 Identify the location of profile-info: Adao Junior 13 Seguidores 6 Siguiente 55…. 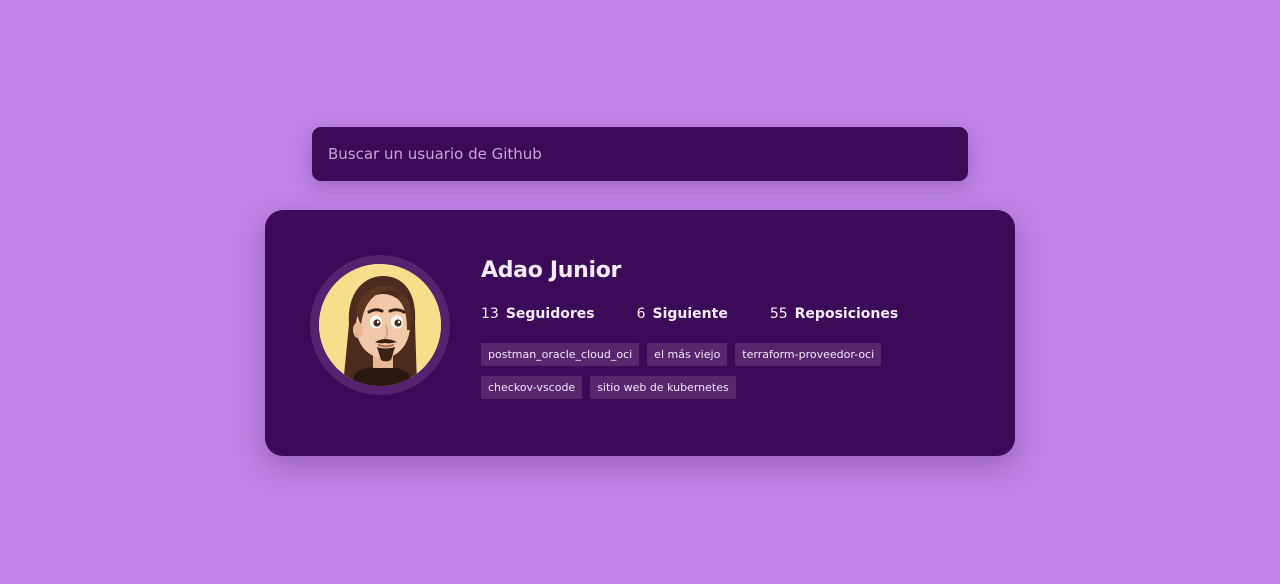
(731, 332).